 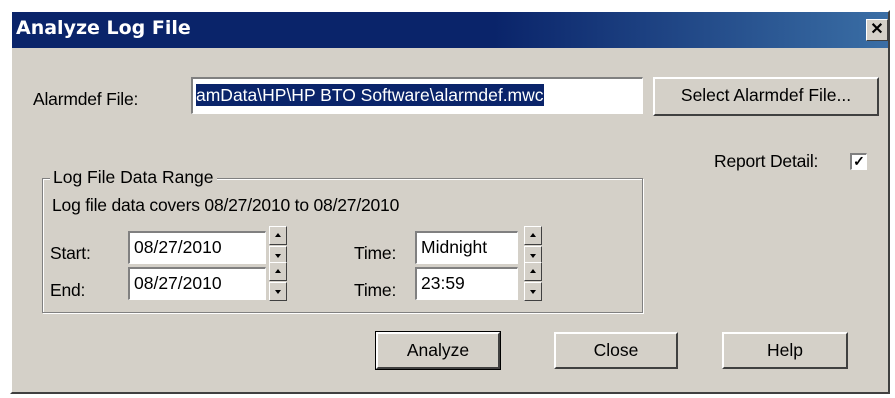 I want to click on end-time-spinner, so click(x=533, y=282).